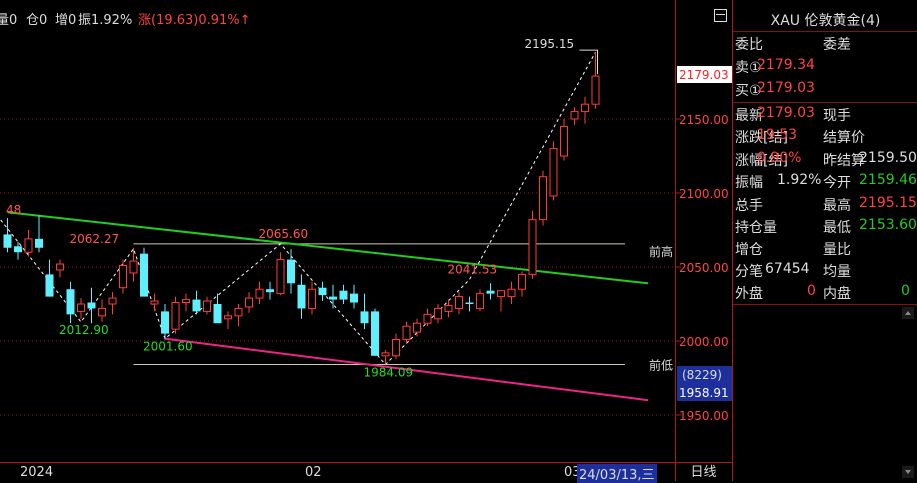 The height and width of the screenshot is (483, 917). What do you see at coordinates (786, 65) in the screenshot?
I see `quote-value: 2179.34` at bounding box center [786, 65].